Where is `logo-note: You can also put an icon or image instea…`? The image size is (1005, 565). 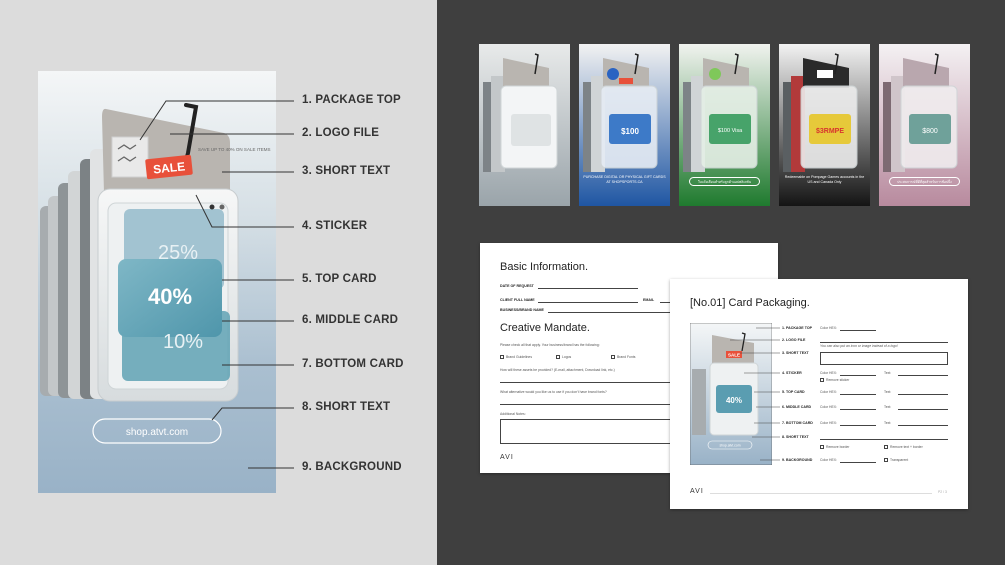
logo-note: You can also put an icon or image instea… is located at coordinates (859, 346).